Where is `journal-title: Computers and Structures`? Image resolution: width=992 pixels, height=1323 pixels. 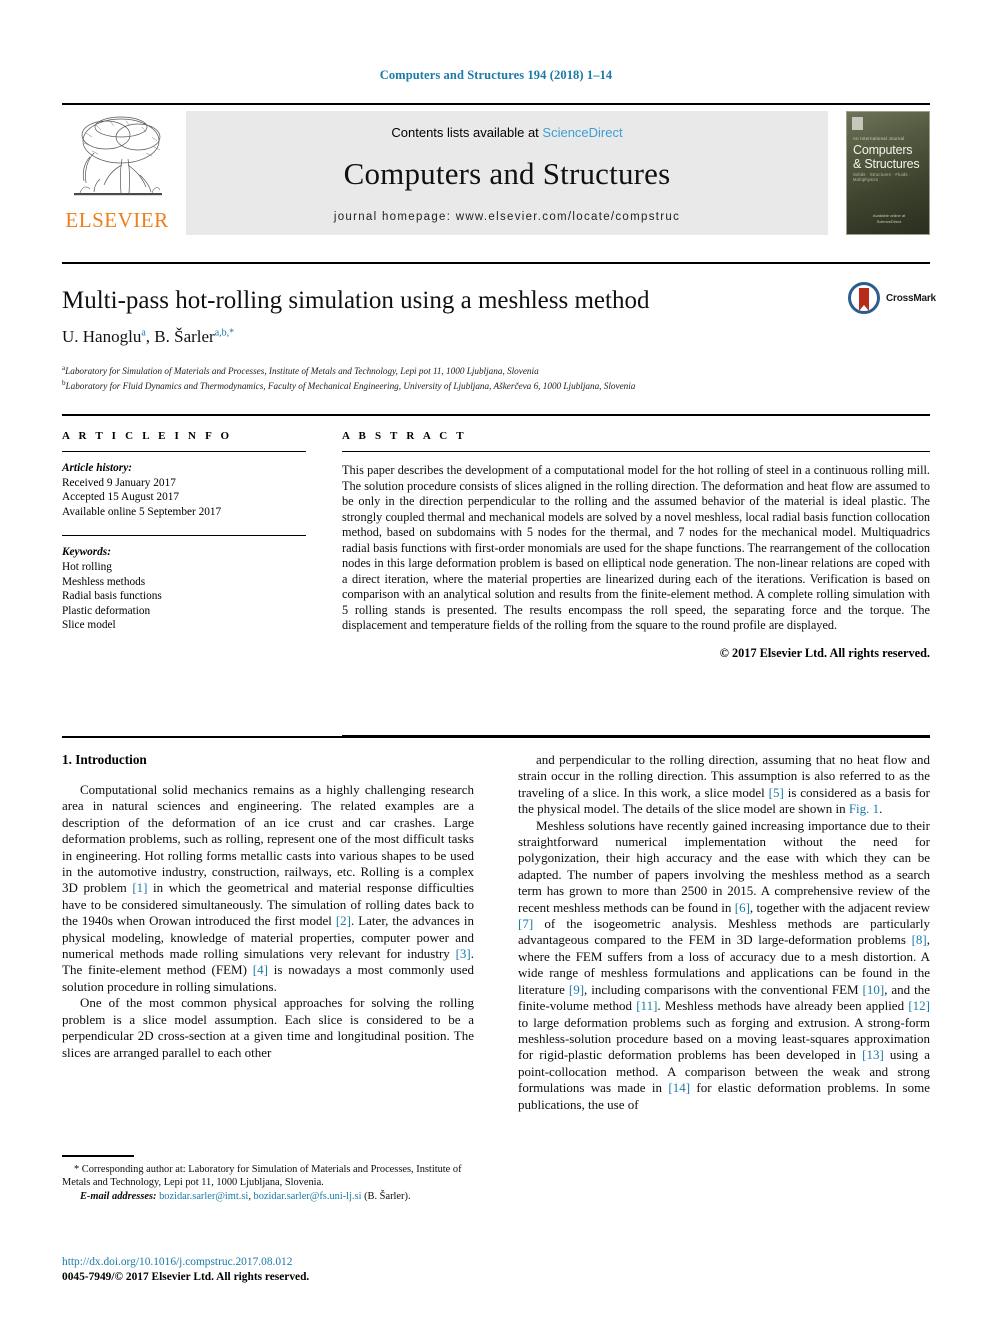 journal-title: Computers and Structures is located at coordinates (507, 173).